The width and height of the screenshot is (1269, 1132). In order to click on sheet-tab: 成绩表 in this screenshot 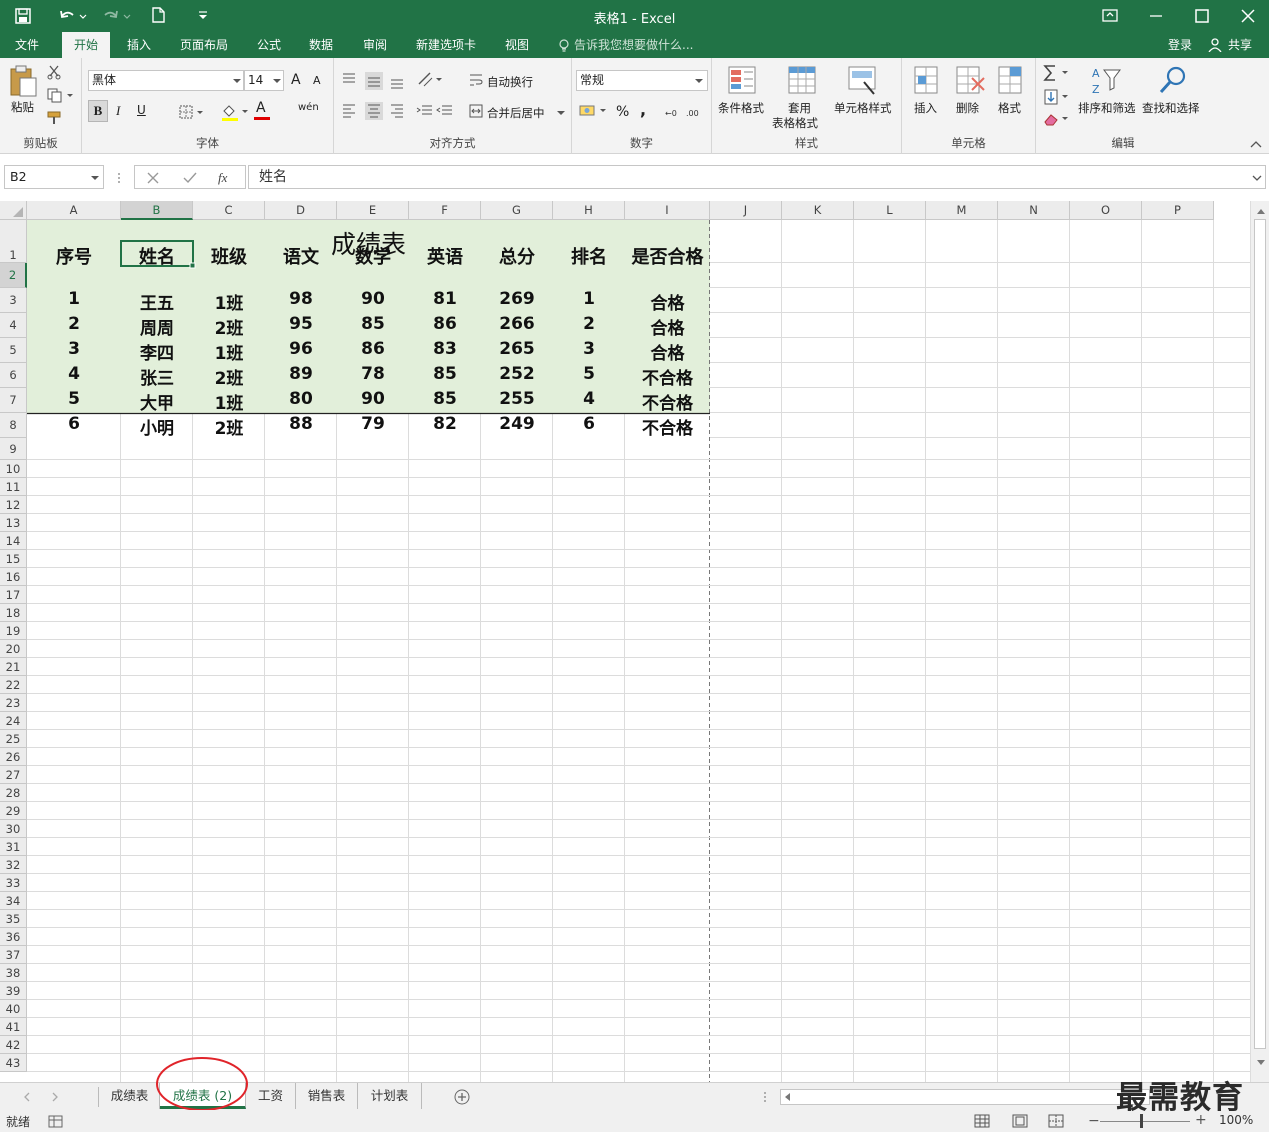, I will do `click(130, 1096)`.